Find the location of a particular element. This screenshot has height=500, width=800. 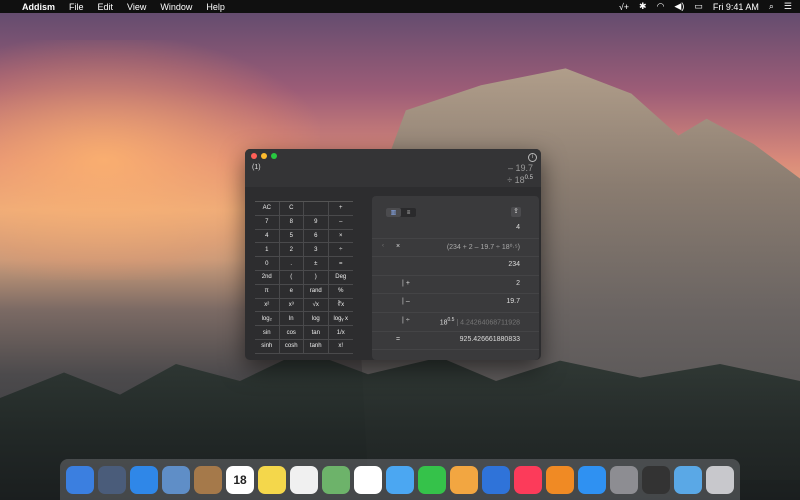

key-button: ± is located at coordinates (316, 264).